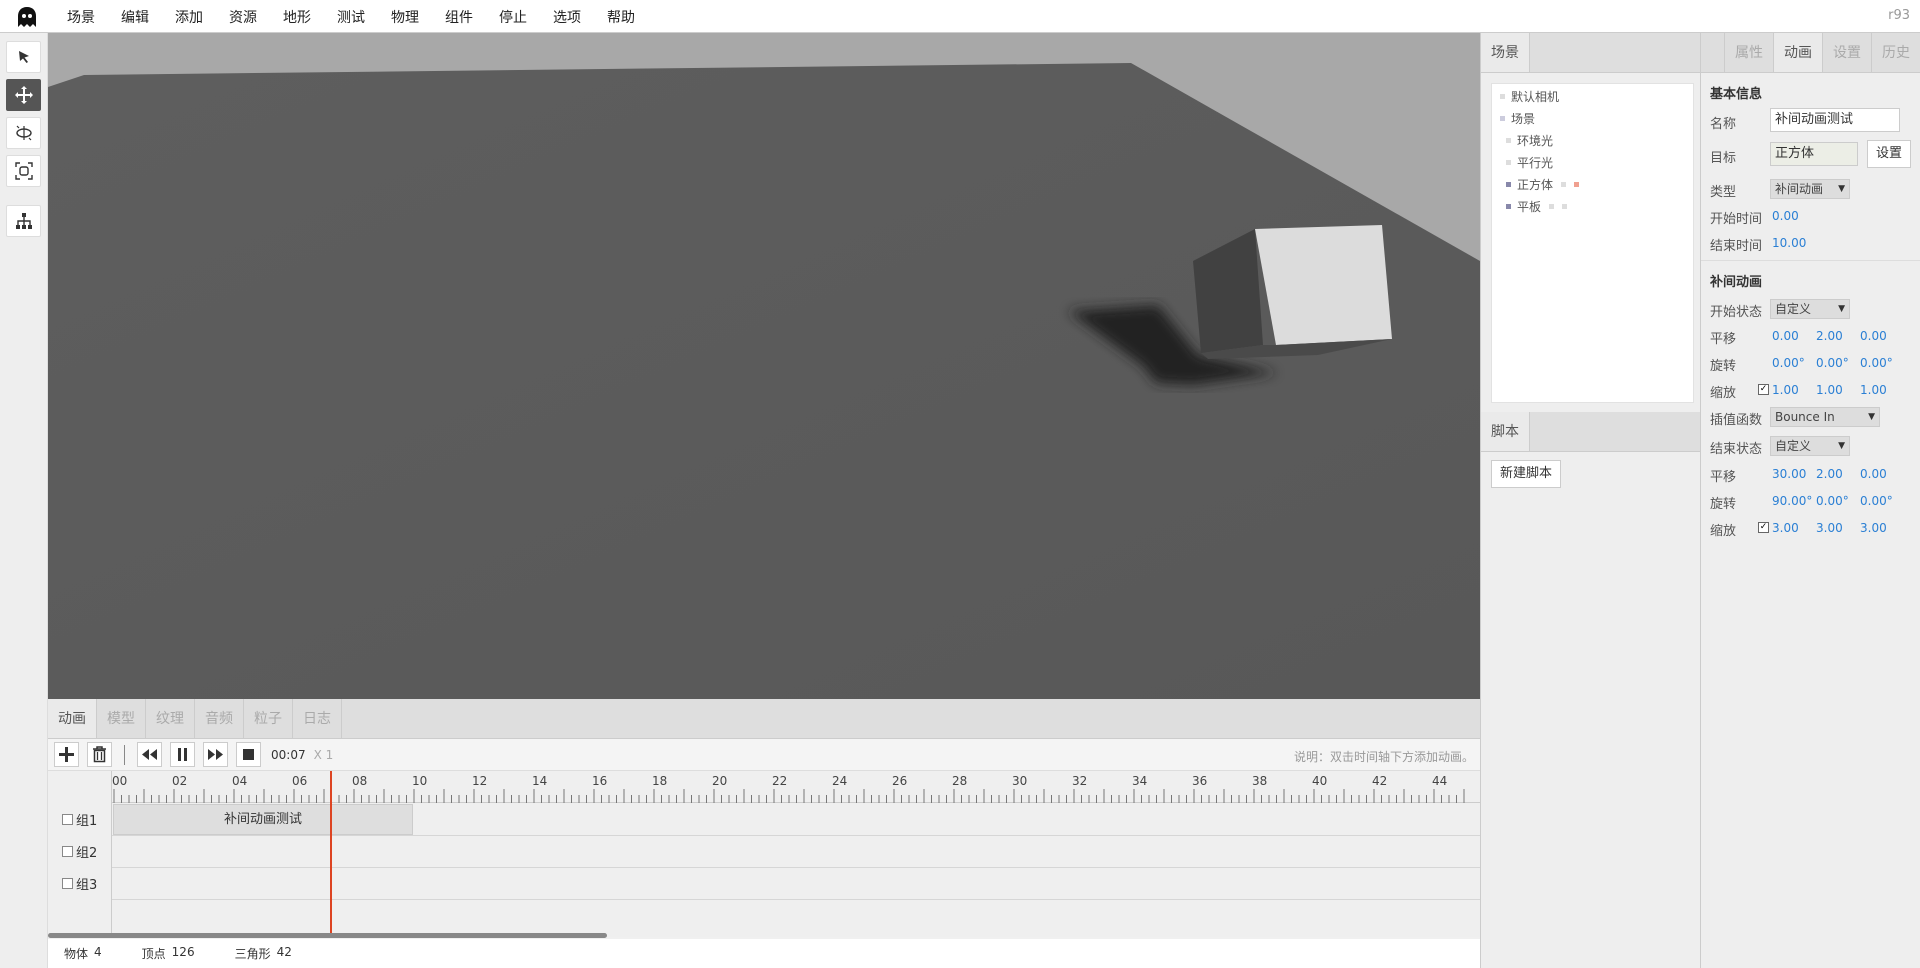 Image resolution: width=1920 pixels, height=968 pixels. What do you see at coordinates (1529, 96) in the screenshot?
I see `outline-item-camera: 默认相机` at bounding box center [1529, 96].